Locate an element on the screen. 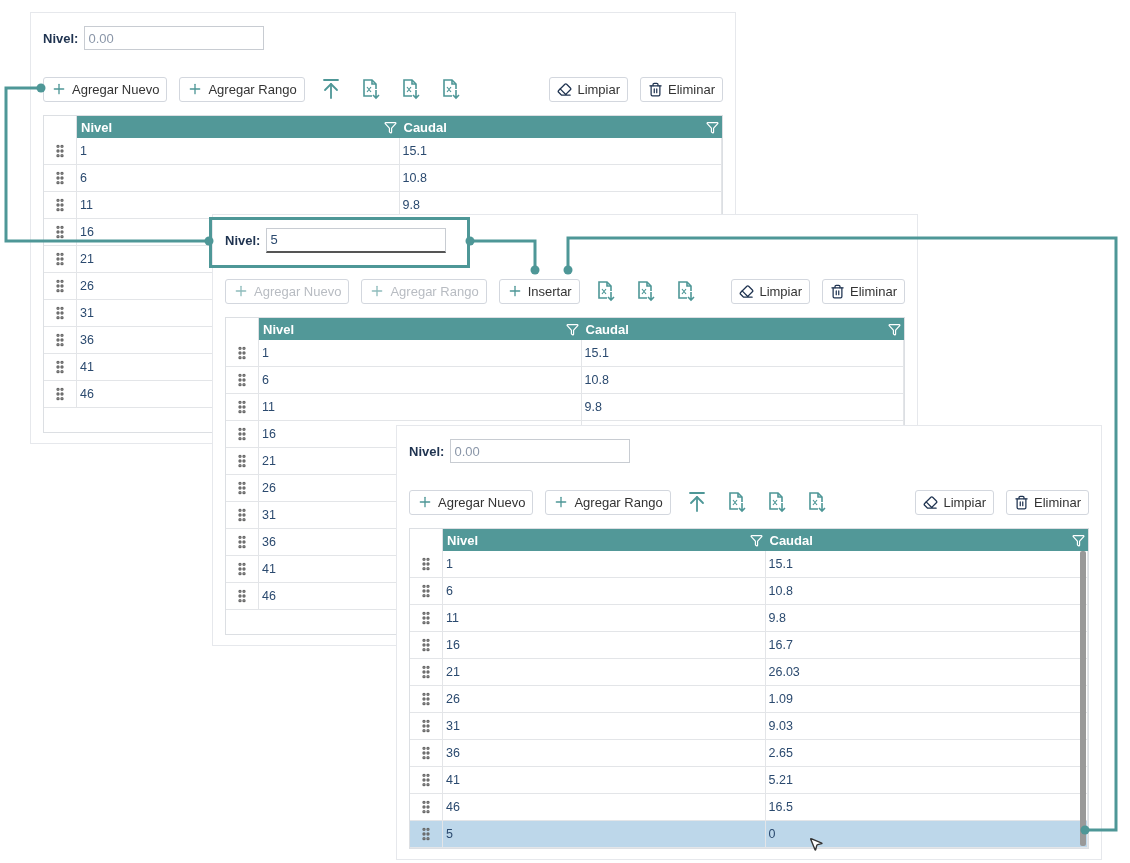 This screenshot has height=863, width=1130. add-button: Insertar is located at coordinates (539, 291).